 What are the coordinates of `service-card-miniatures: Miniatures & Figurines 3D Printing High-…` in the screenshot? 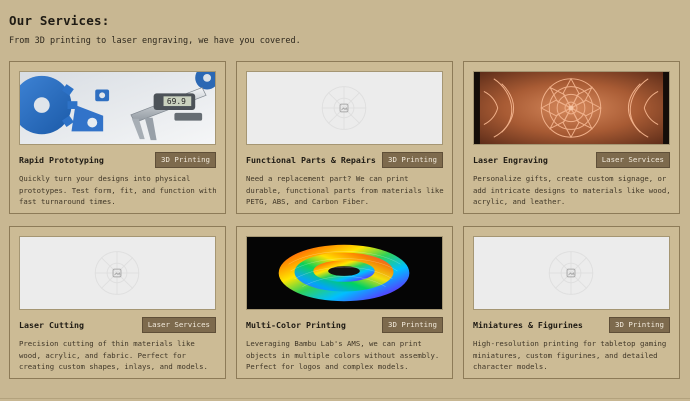 It's located at (571, 302).